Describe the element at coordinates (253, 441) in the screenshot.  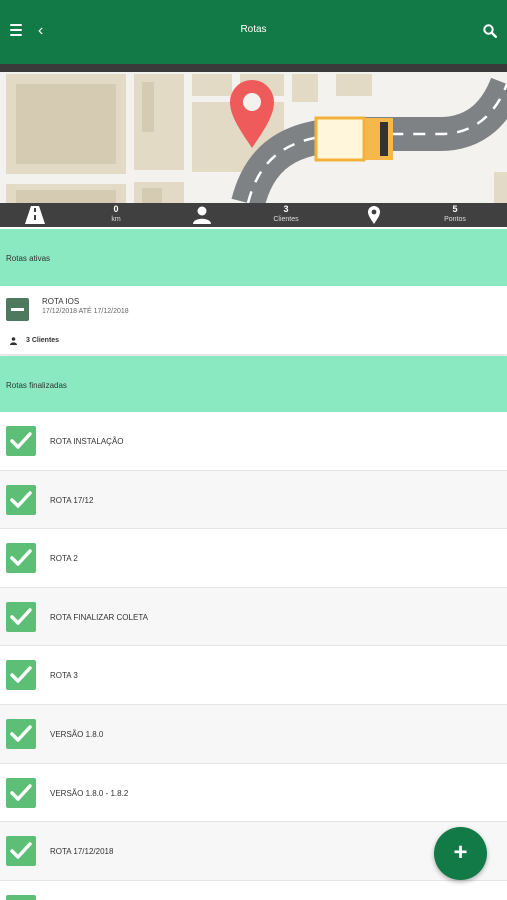
I see `list-item: ROTA INSTALAÇÃO` at that location.